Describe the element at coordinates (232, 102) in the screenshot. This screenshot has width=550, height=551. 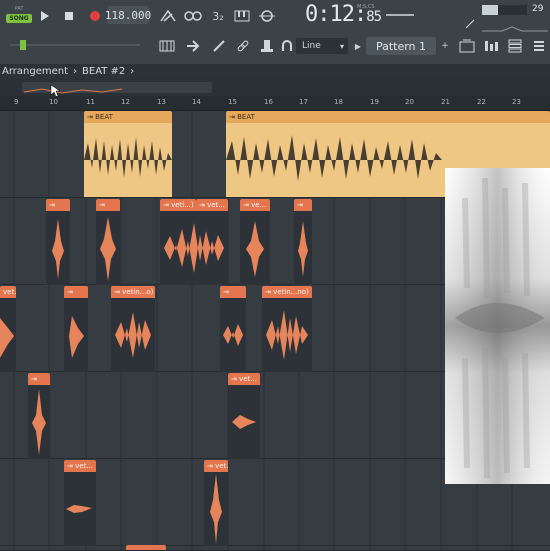
I see `bar-number: 15` at that location.